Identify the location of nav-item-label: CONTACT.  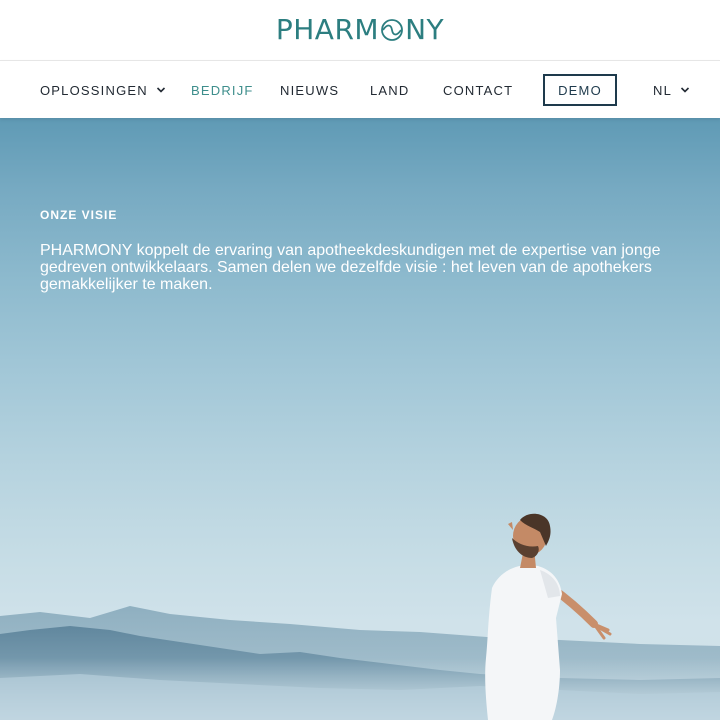
(478, 90).